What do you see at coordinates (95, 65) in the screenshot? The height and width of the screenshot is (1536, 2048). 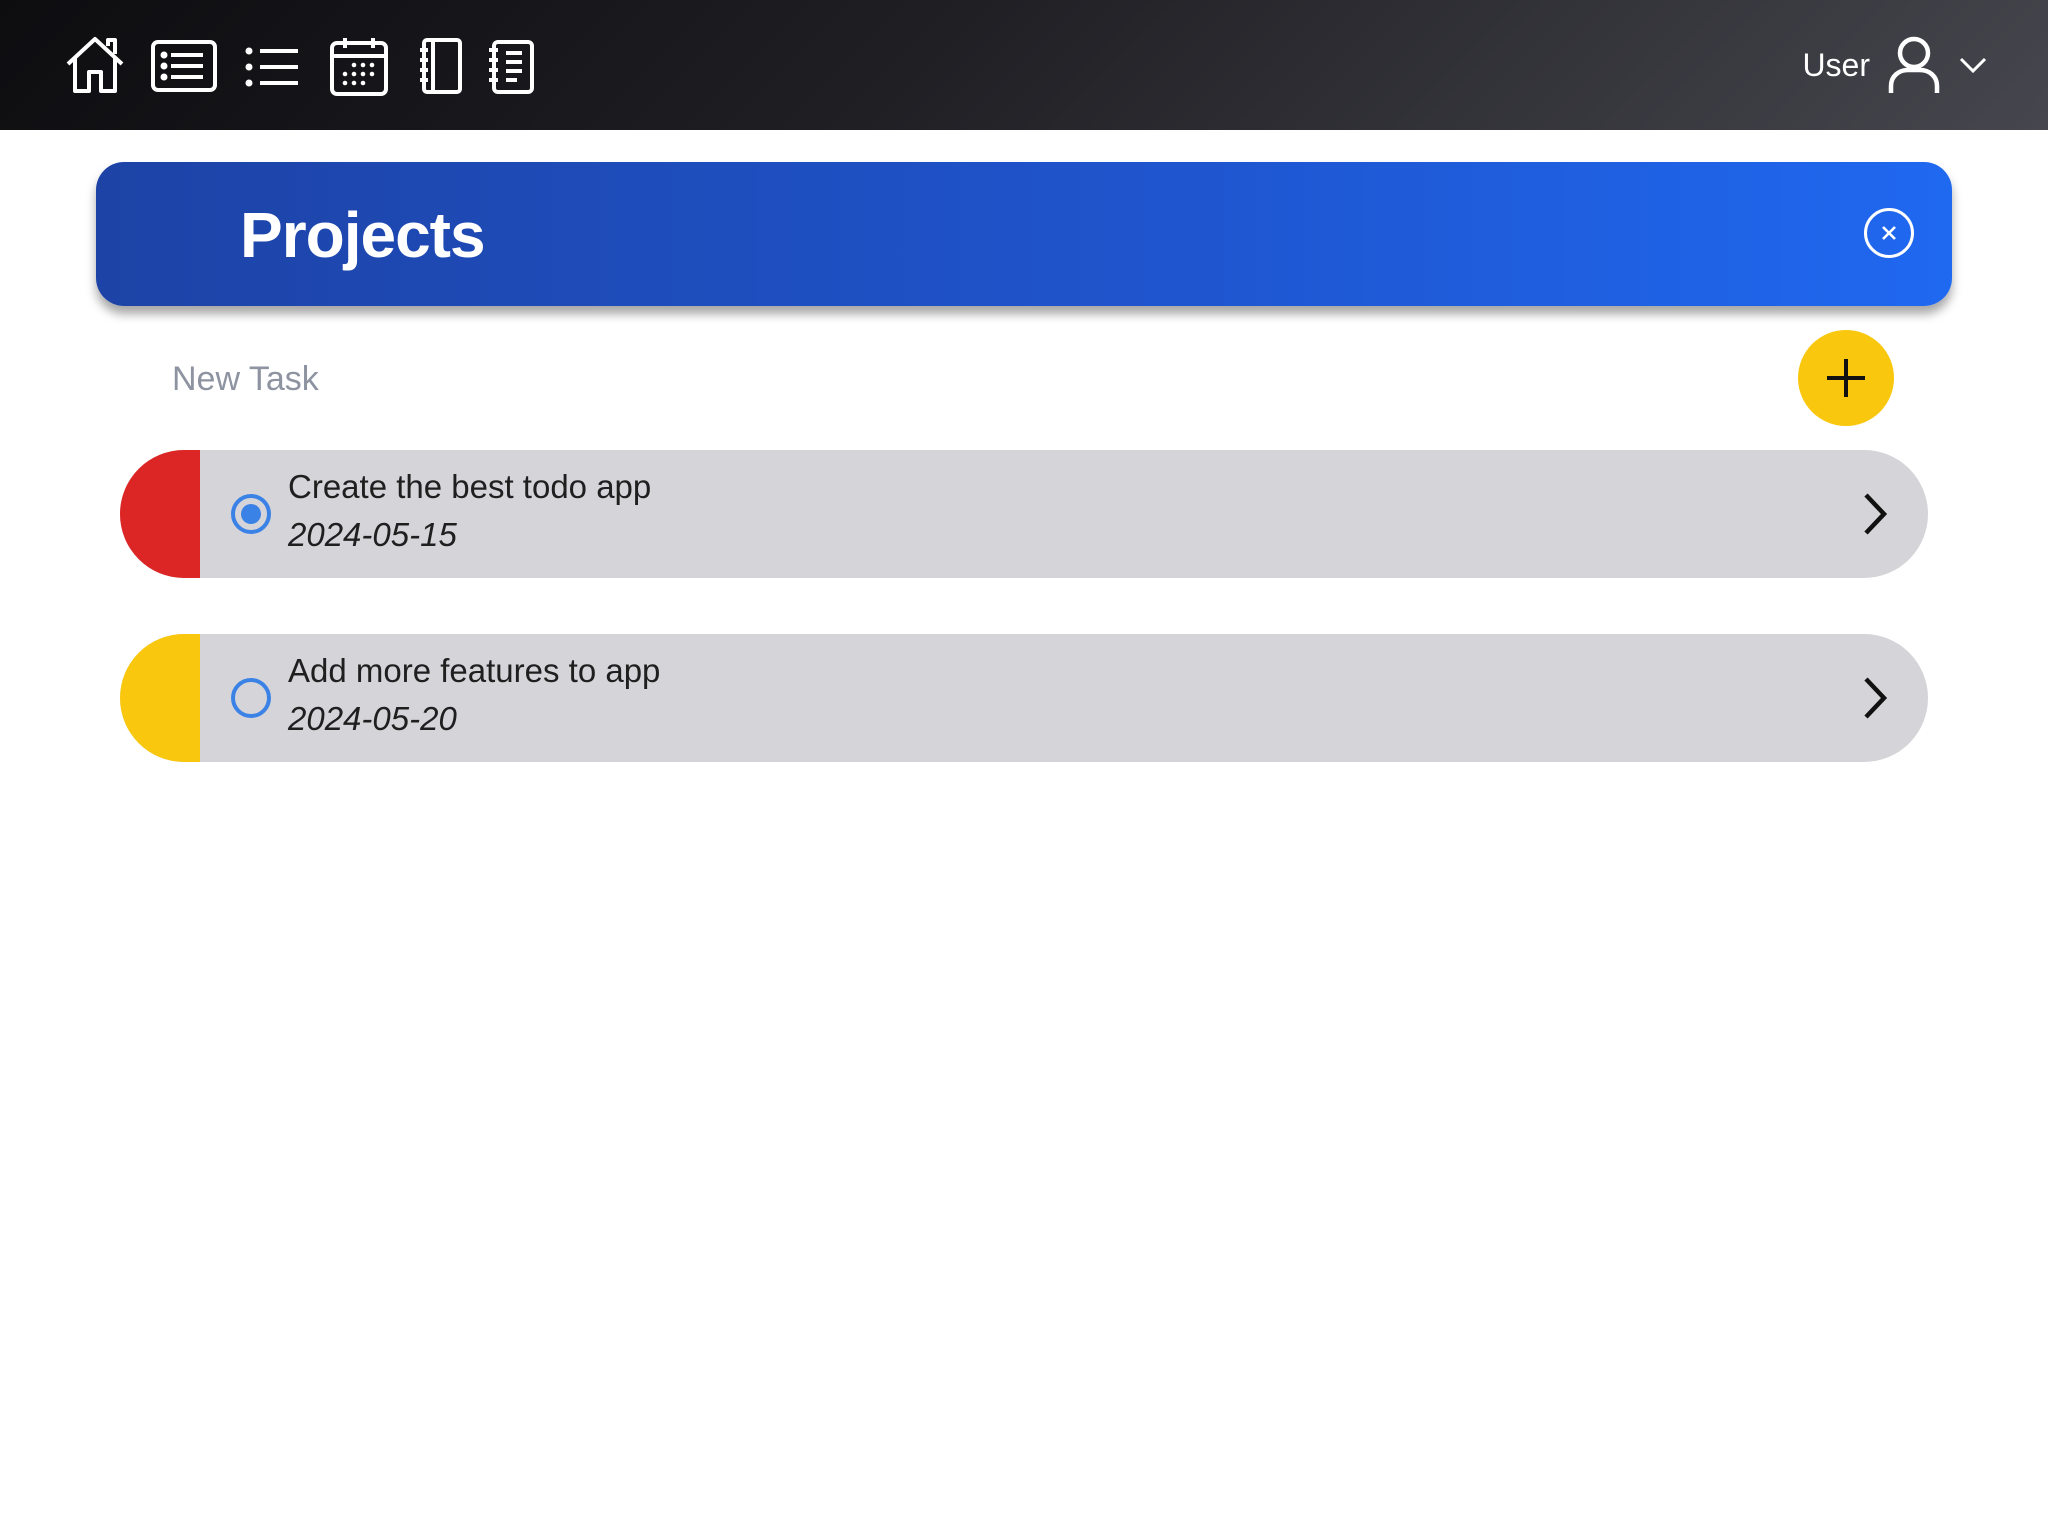 I see `home-icon` at bounding box center [95, 65].